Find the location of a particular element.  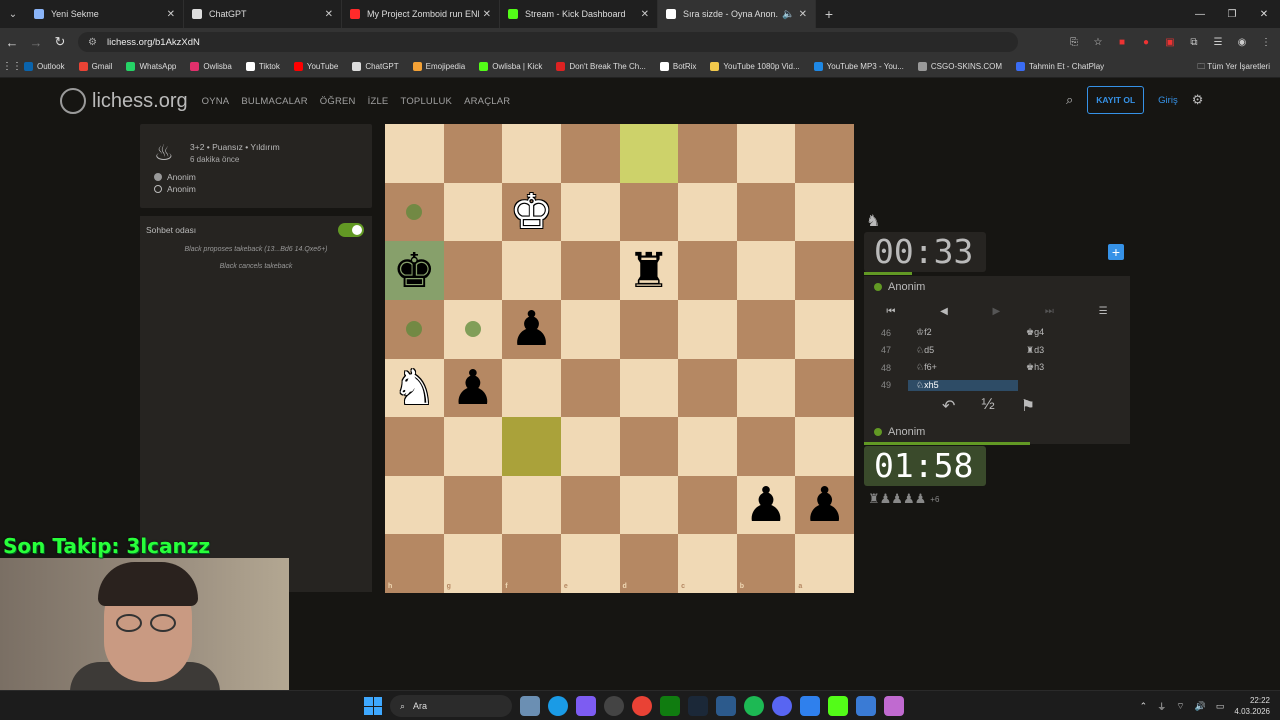

extensions-icon: ⧉ is located at coordinates (1194, 42).